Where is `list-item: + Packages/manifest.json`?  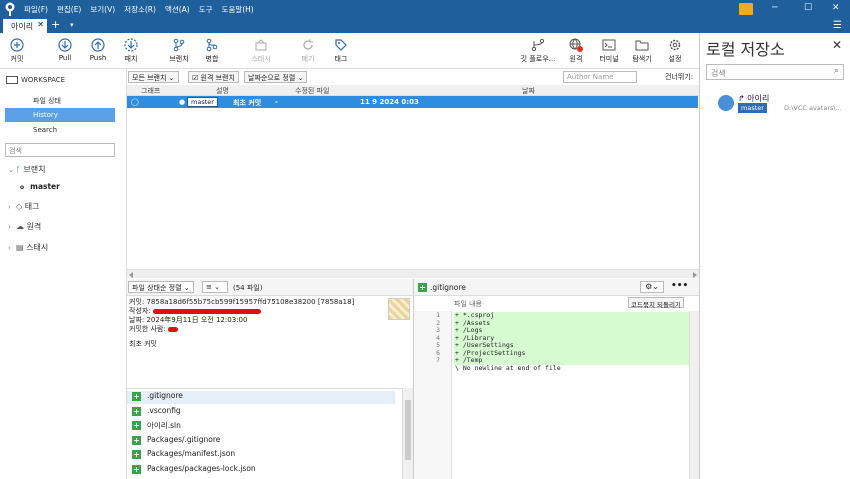
list-item: + Packages/manifest.json is located at coordinates (183, 455).